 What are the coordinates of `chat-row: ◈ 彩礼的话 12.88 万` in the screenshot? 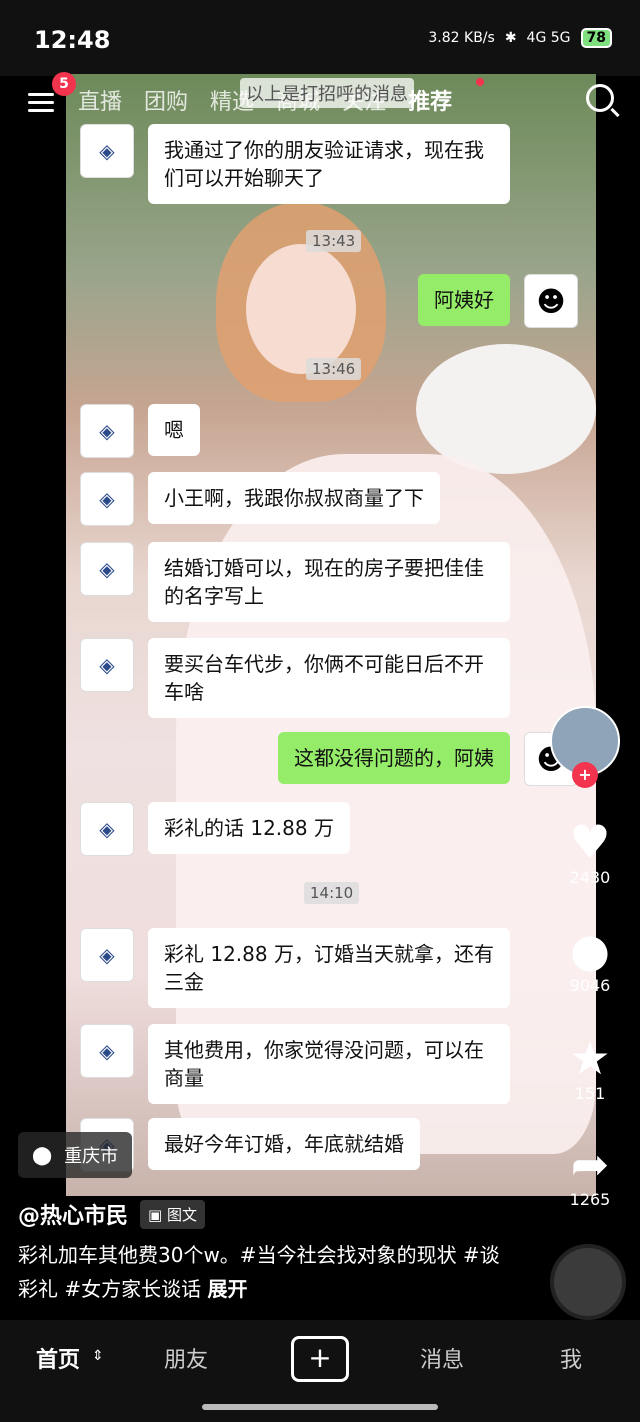 It's located at (215, 829).